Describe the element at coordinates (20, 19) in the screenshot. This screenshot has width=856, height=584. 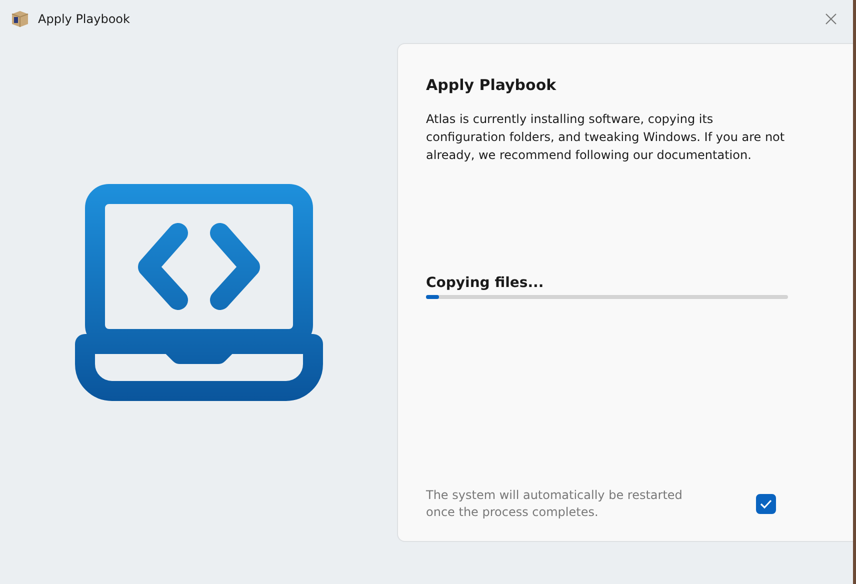
I see `box-icon` at that location.